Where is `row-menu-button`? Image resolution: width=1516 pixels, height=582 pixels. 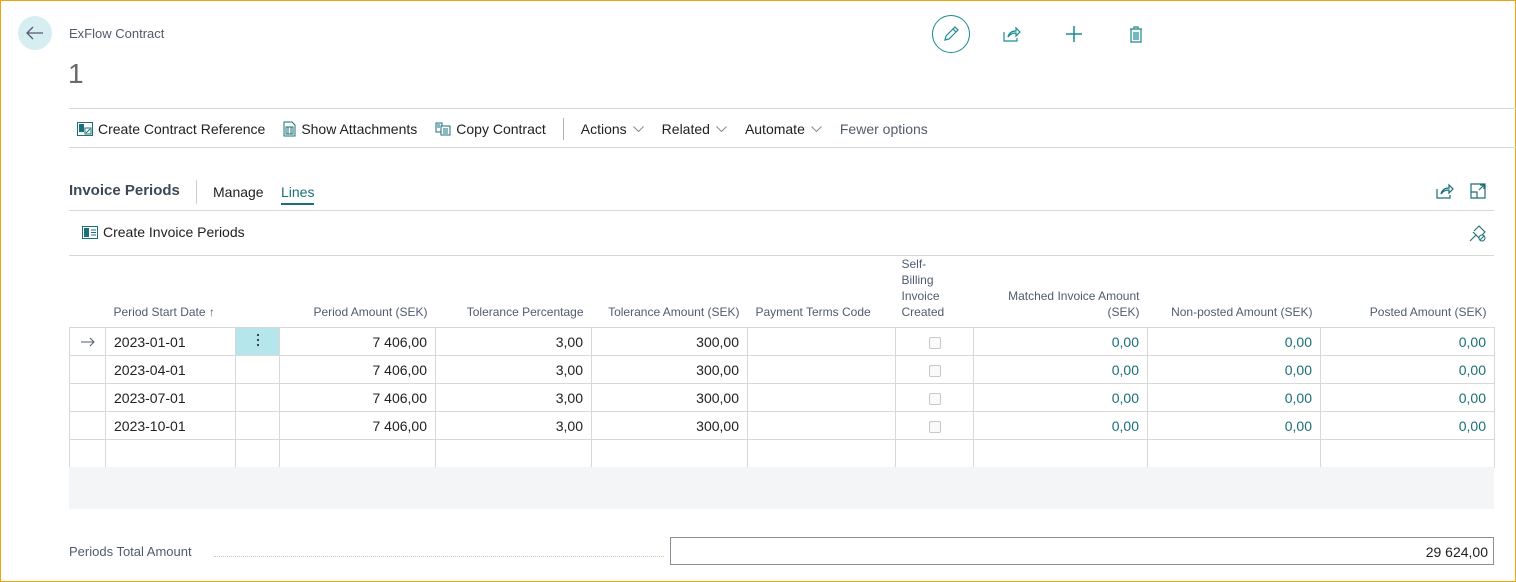 row-menu-button is located at coordinates (257, 341).